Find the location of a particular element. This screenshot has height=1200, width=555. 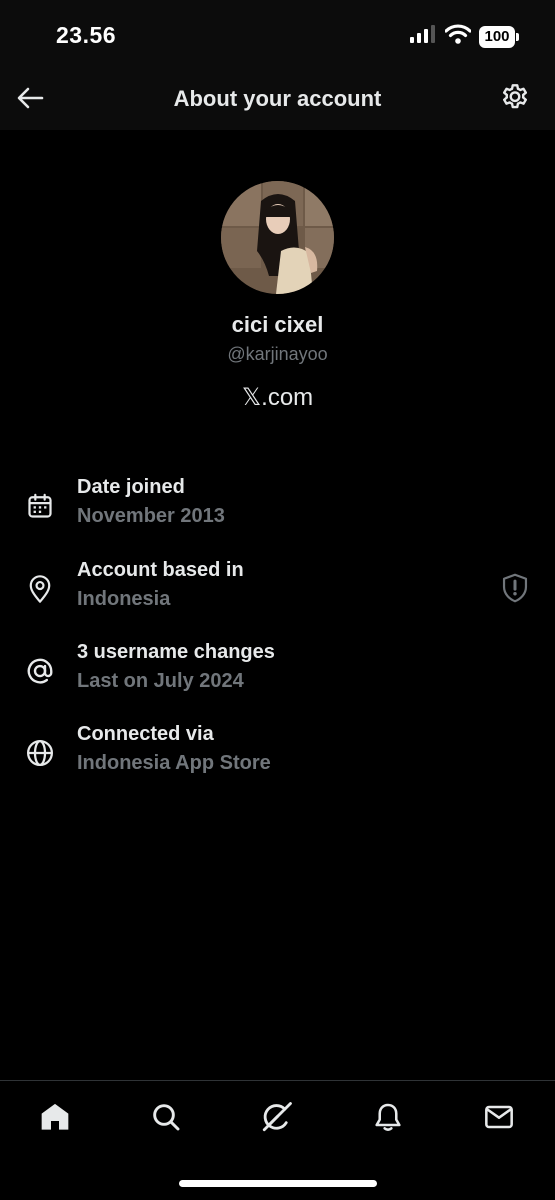

battery-icon: 100 is located at coordinates (499, 36).